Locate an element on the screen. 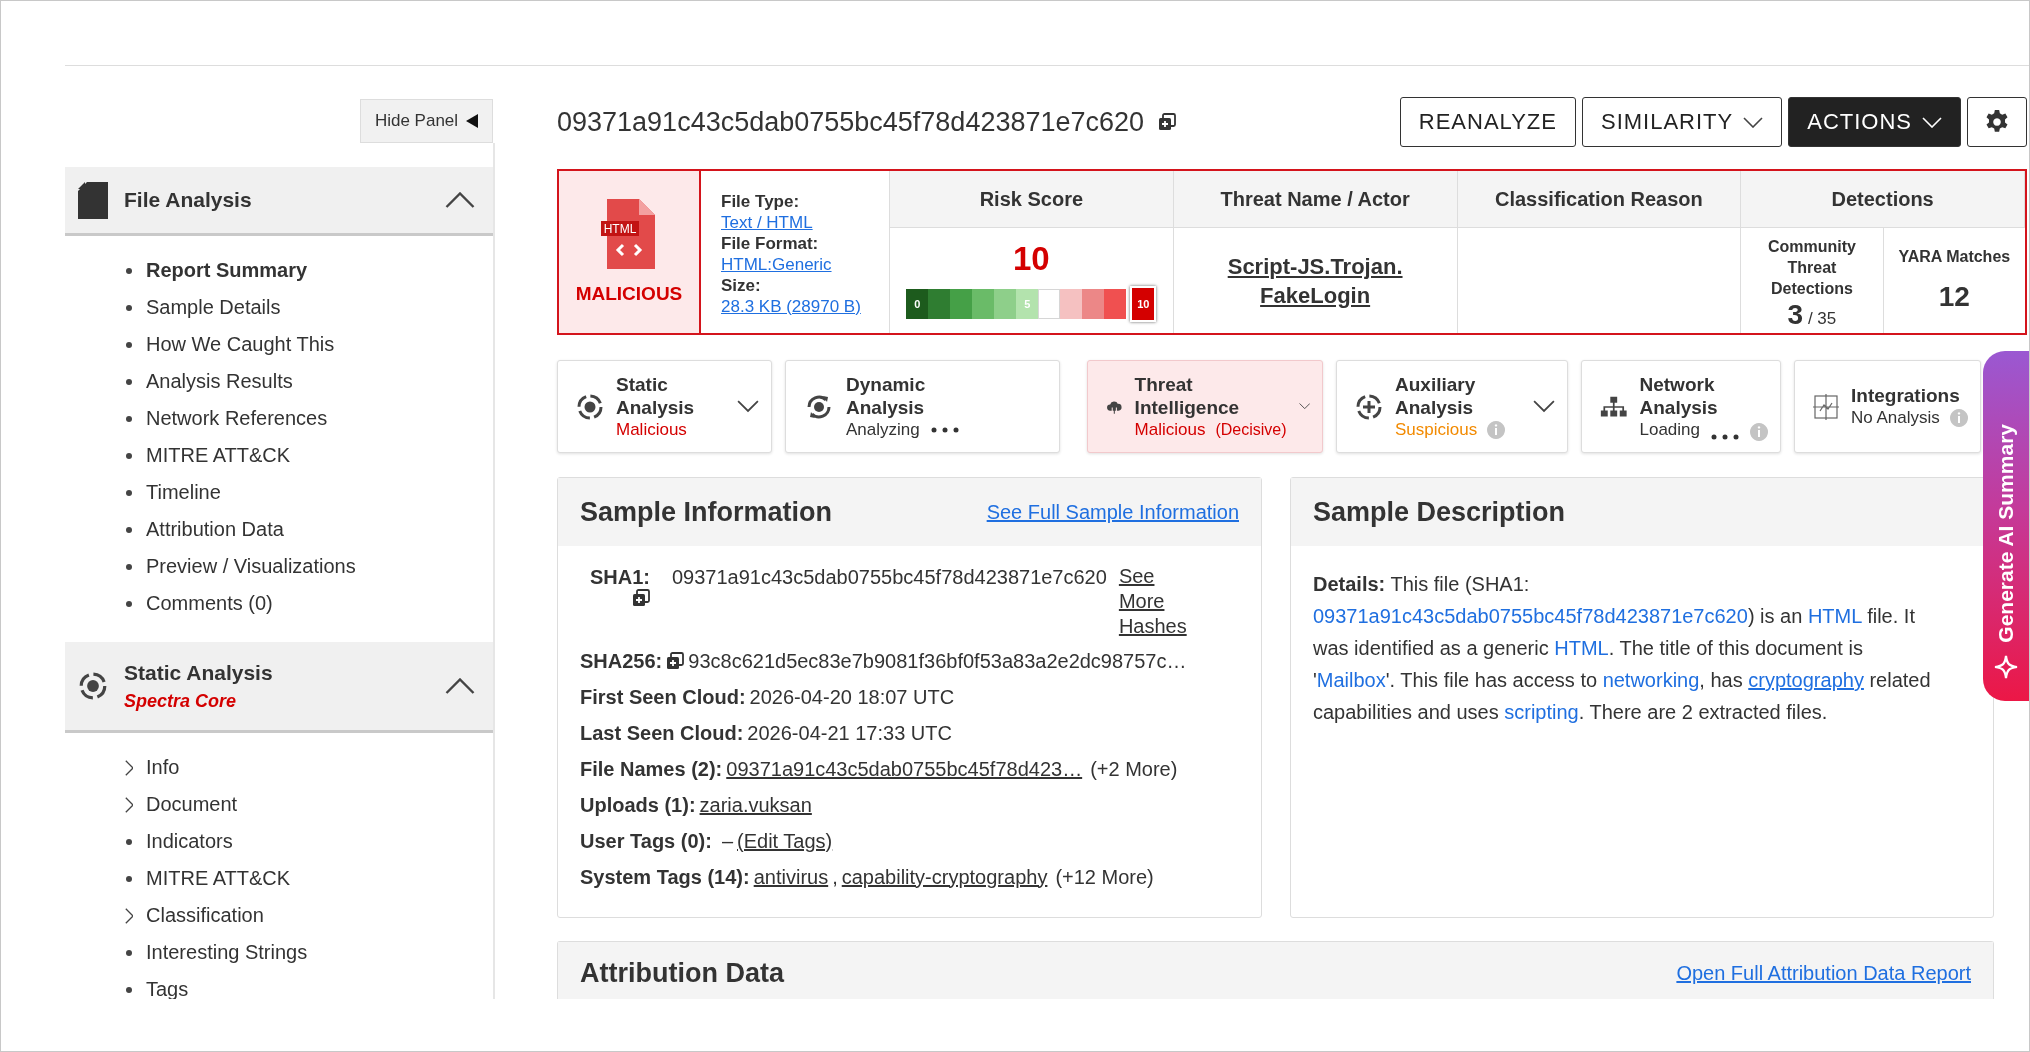  nav-link: Comments (0) is located at coordinates (209, 603).